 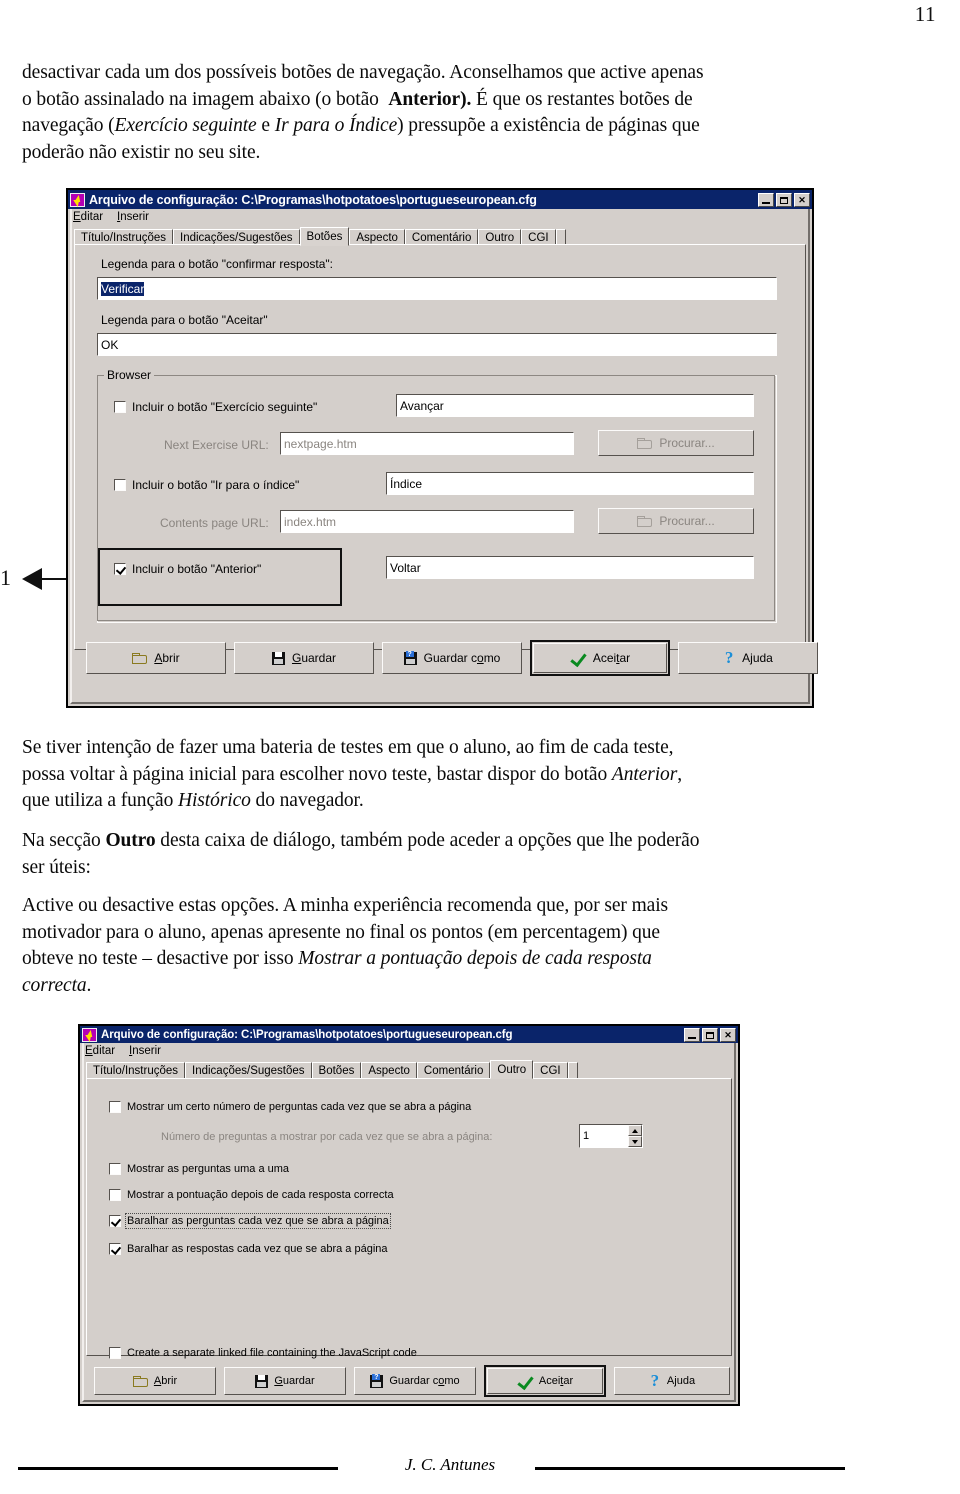 I want to click on next-exercise-url-input: nextpage.htm, so click(x=427, y=443).